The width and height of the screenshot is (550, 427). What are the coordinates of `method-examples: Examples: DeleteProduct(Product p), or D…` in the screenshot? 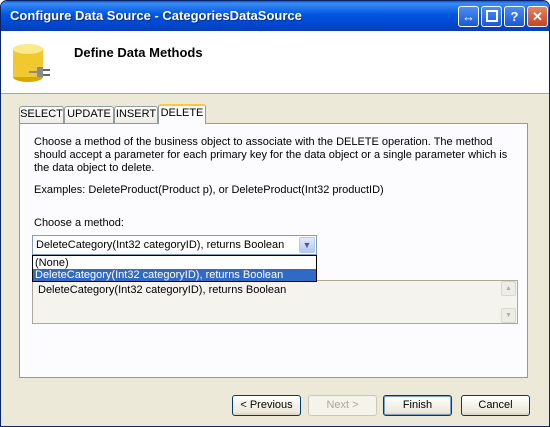 It's located at (209, 190).